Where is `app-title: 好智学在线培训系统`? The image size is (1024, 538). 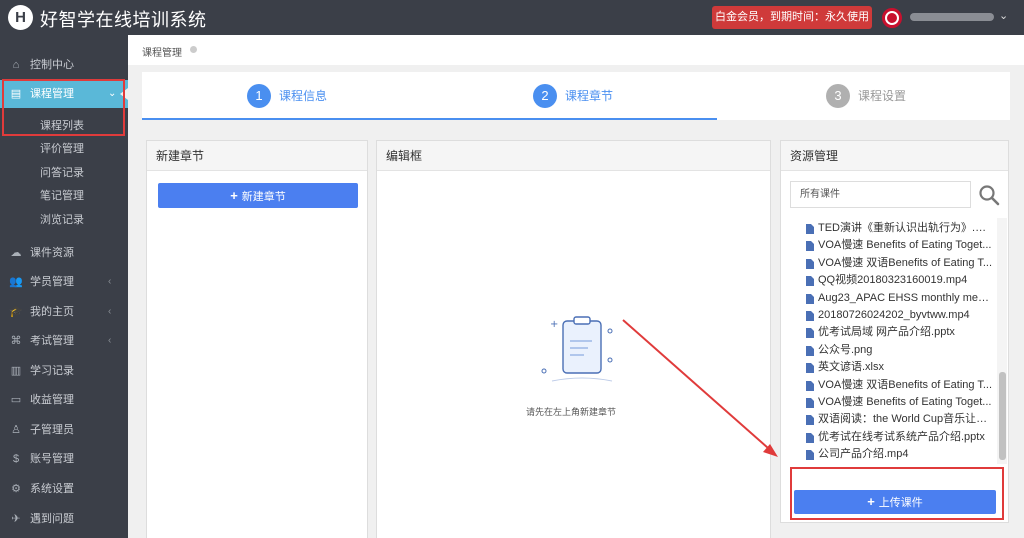 app-title: 好智学在线培训系统 is located at coordinates (123, 20).